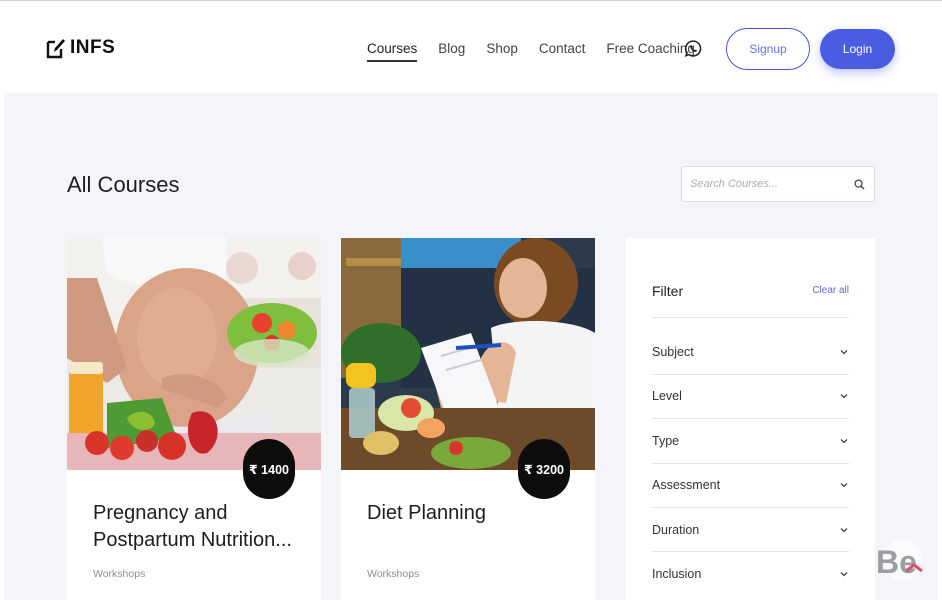 This screenshot has width=942, height=600. Describe the element at coordinates (677, 574) in the screenshot. I see `filter-label: Inclusion` at that location.